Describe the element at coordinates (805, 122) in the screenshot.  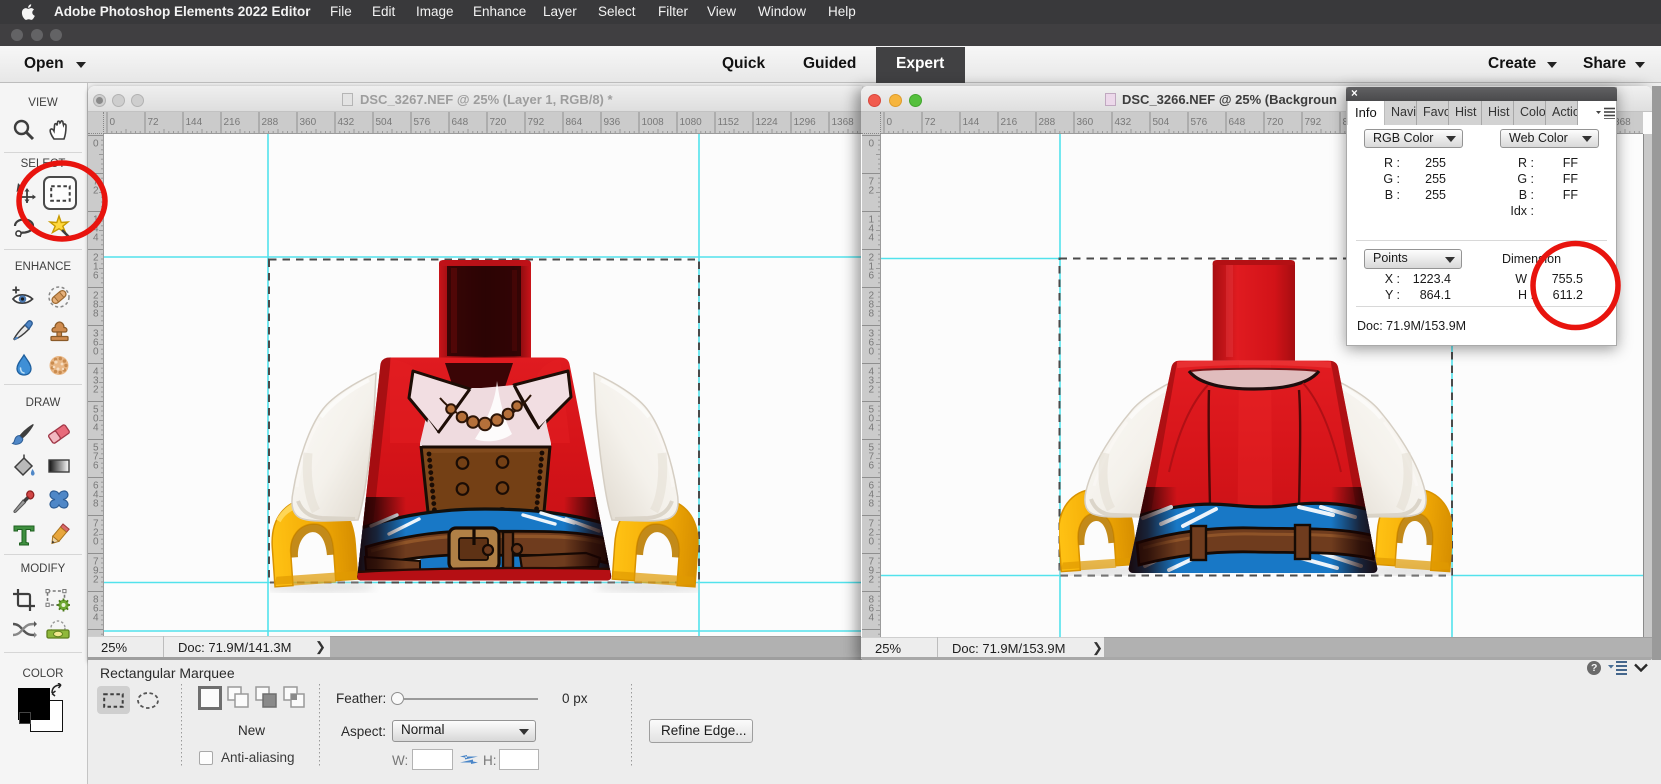
I see `svg-text: 1296` at that location.